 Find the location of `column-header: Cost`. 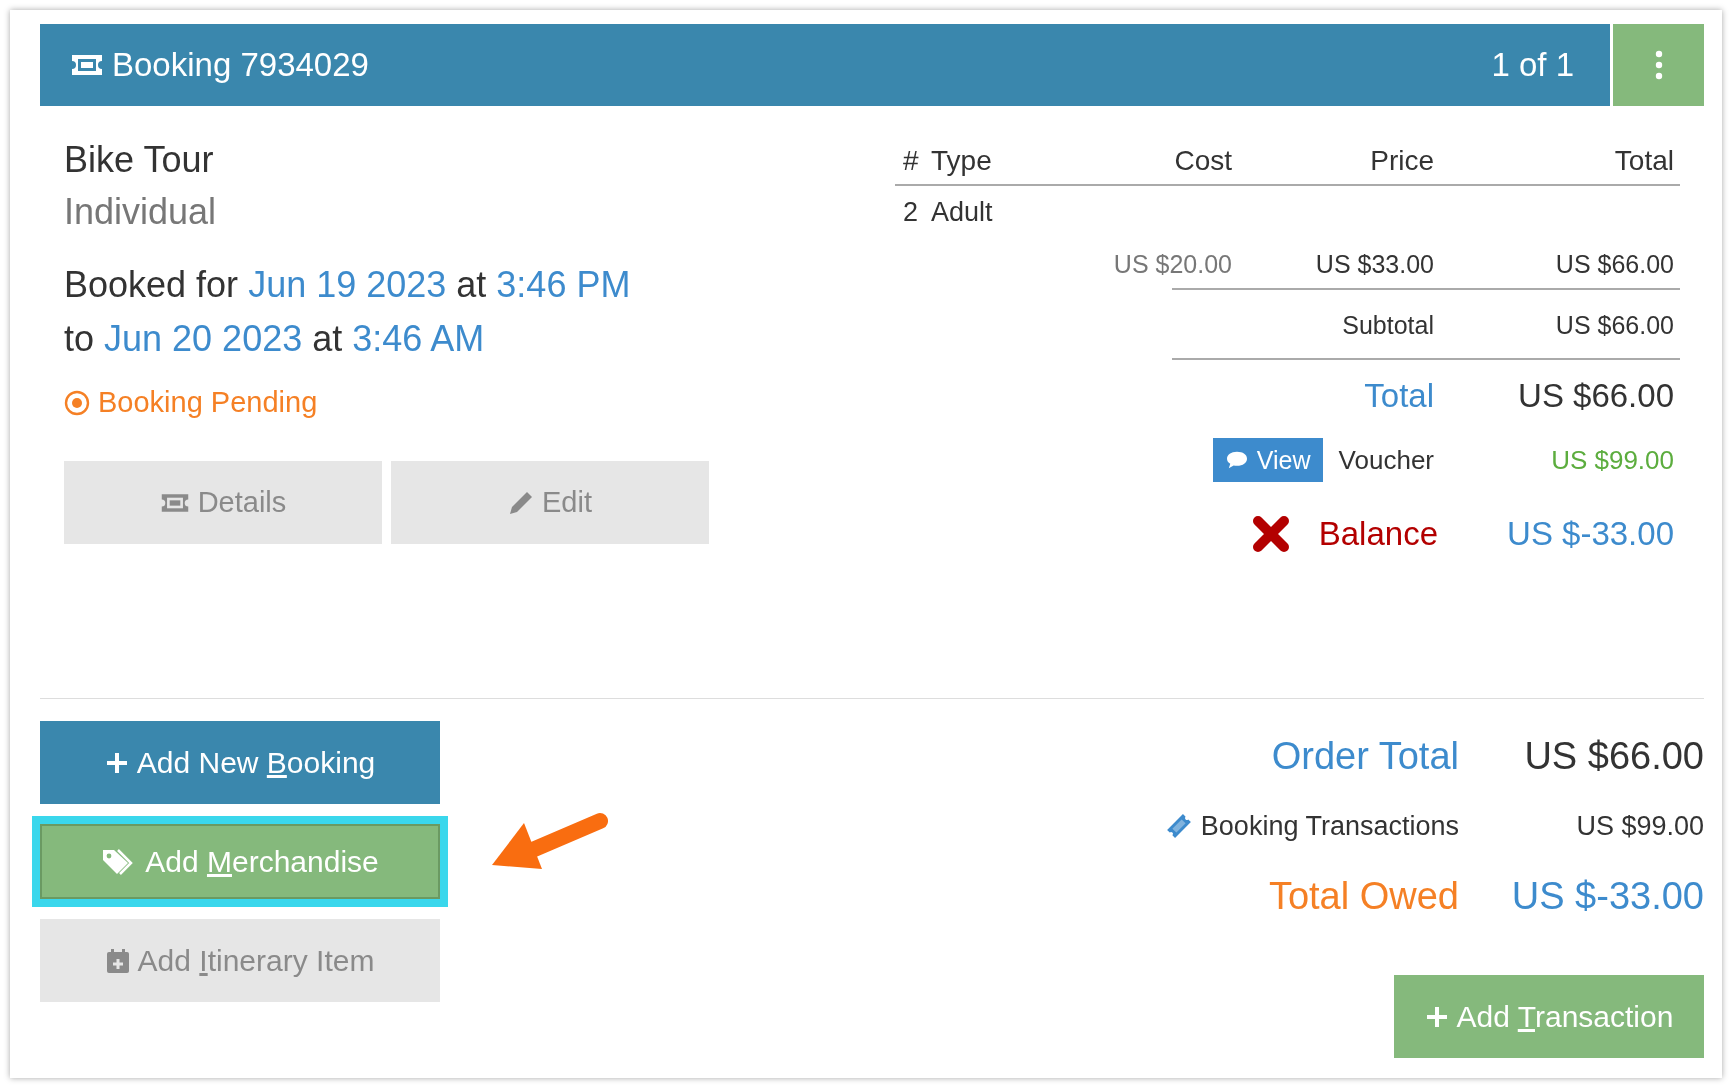

column-header: Cost is located at coordinates (1202, 161).